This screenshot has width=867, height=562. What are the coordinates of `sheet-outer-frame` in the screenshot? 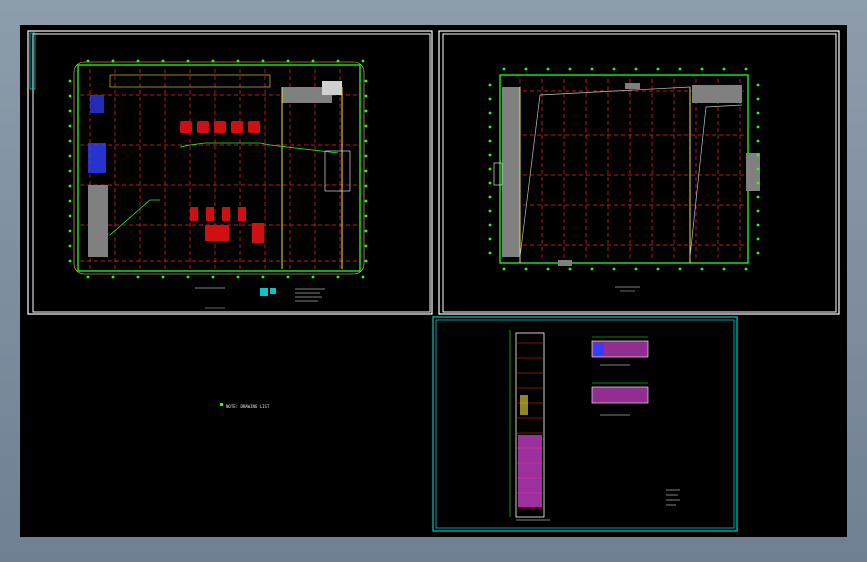 It's located at (585, 424).